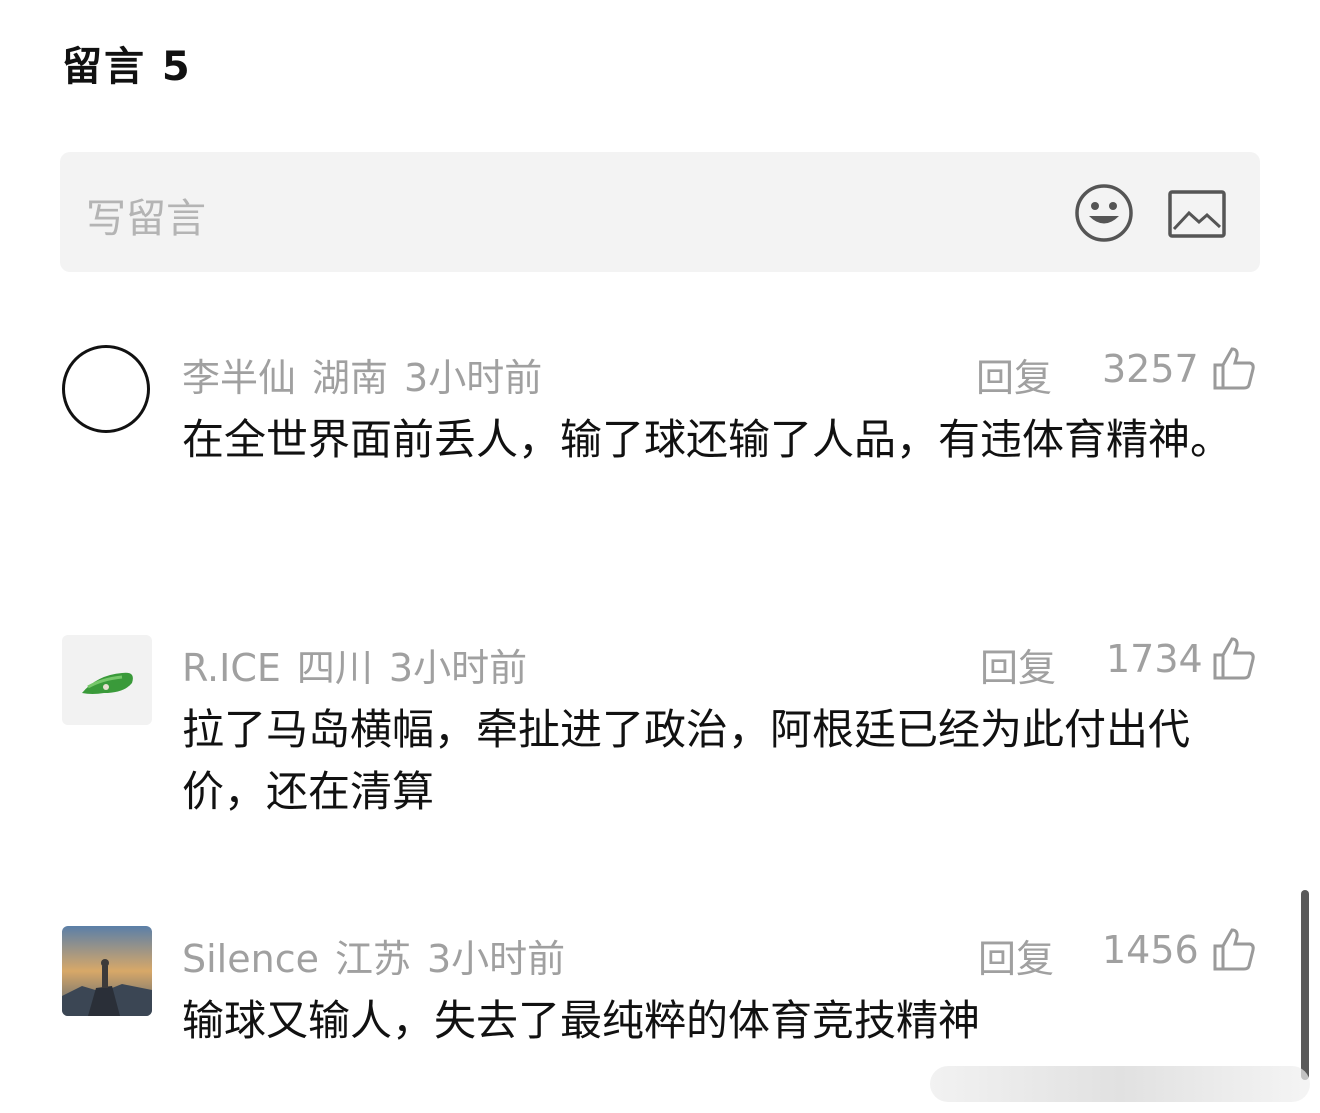  I want to click on location: 湖南, so click(350, 378).